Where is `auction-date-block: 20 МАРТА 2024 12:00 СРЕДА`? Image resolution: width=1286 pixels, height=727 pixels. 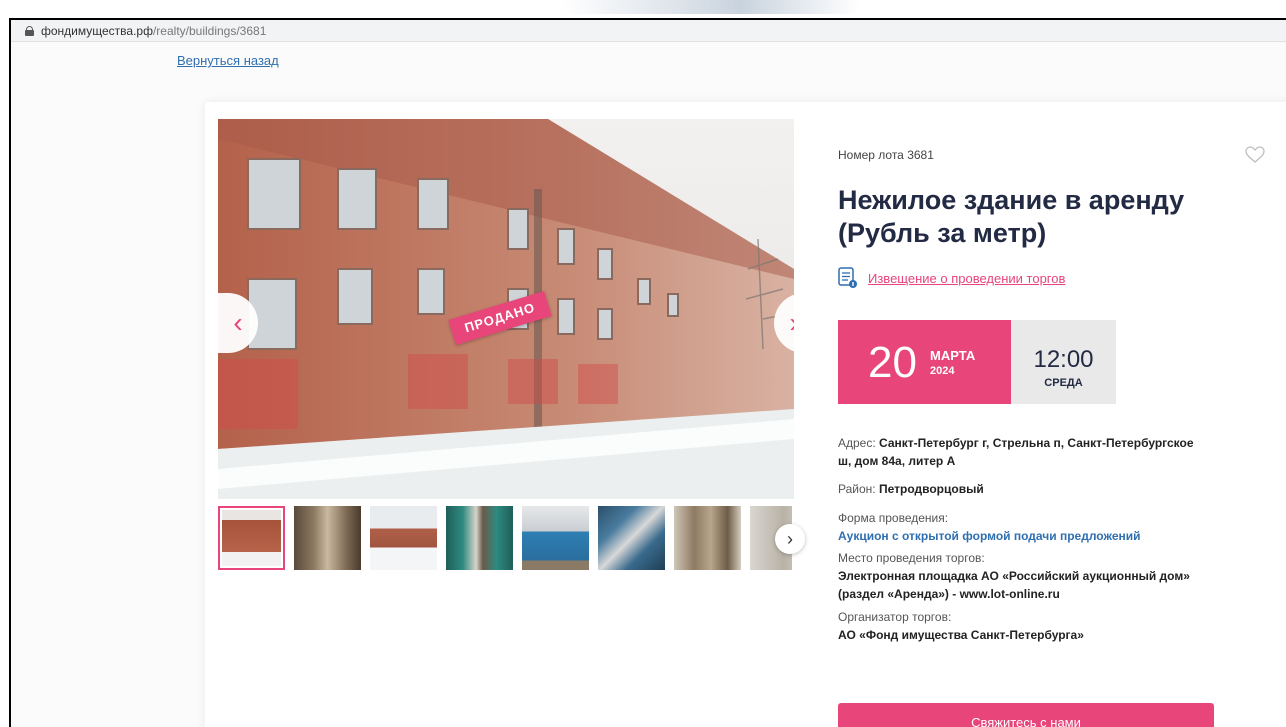
auction-date-block: 20 МАРТА 2024 12:00 СРЕДА is located at coordinates (977, 362).